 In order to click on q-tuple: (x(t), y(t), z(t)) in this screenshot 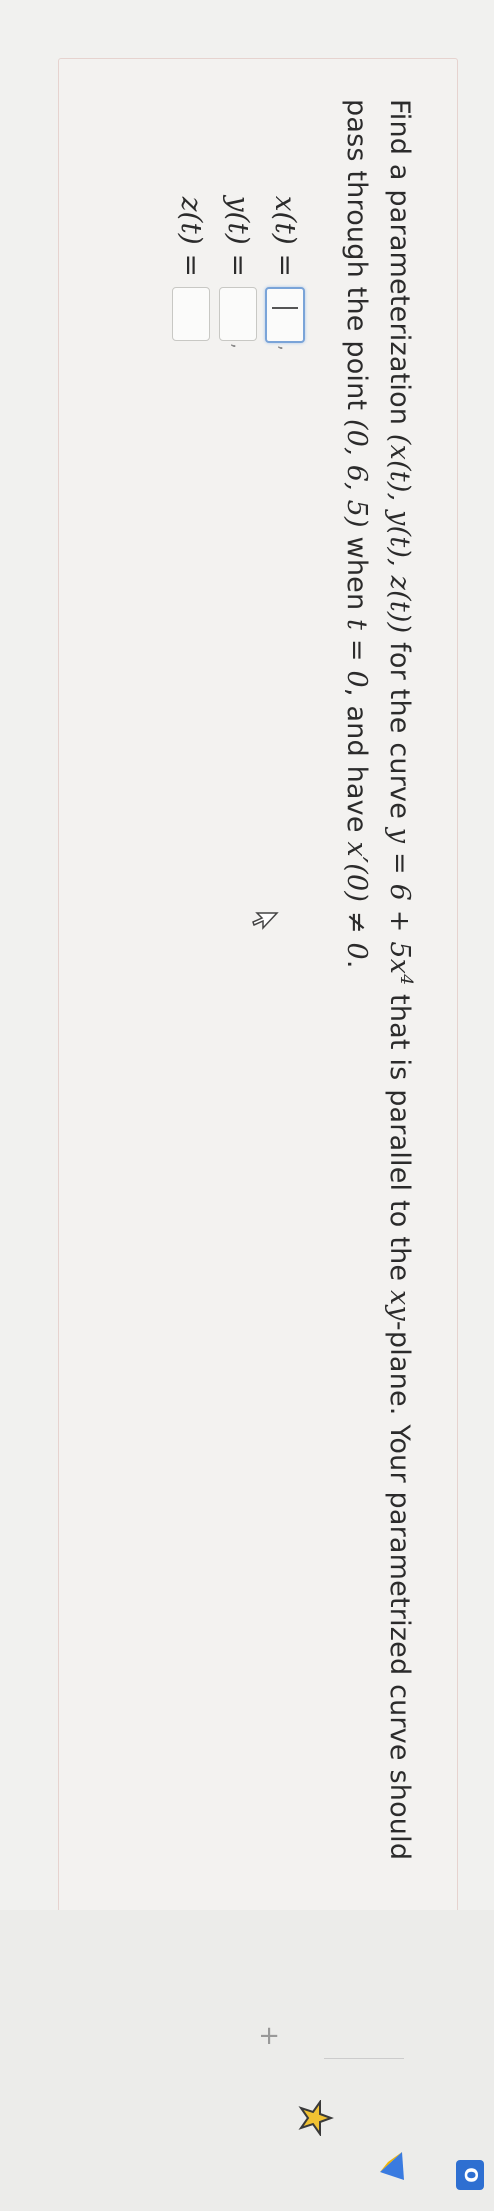, I will do `click(399, 533)`.